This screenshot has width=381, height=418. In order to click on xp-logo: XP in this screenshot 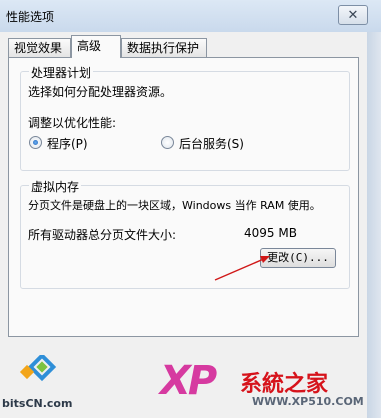, I will do `click(188, 381)`.